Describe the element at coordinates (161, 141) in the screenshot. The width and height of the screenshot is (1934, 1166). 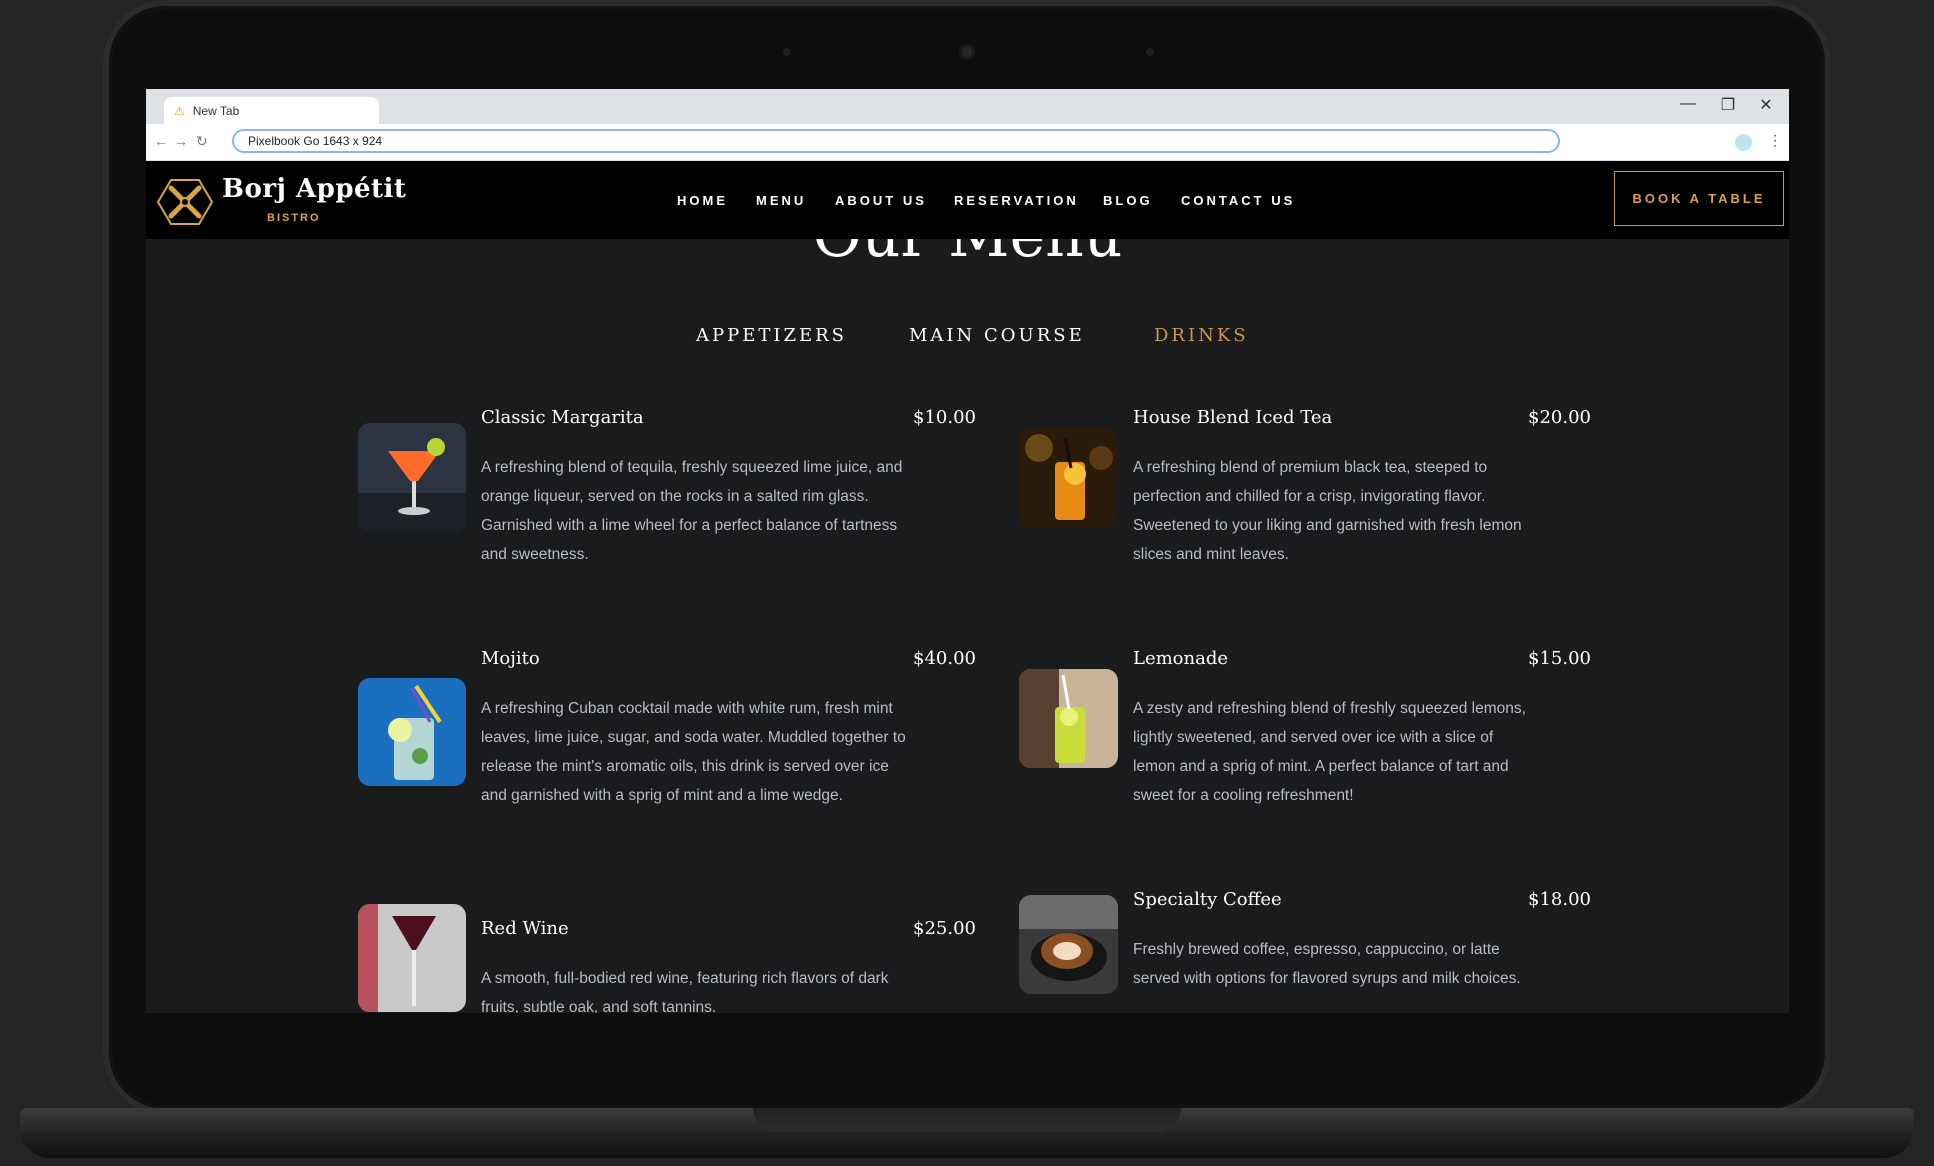
I see `back-icon: ←` at that location.